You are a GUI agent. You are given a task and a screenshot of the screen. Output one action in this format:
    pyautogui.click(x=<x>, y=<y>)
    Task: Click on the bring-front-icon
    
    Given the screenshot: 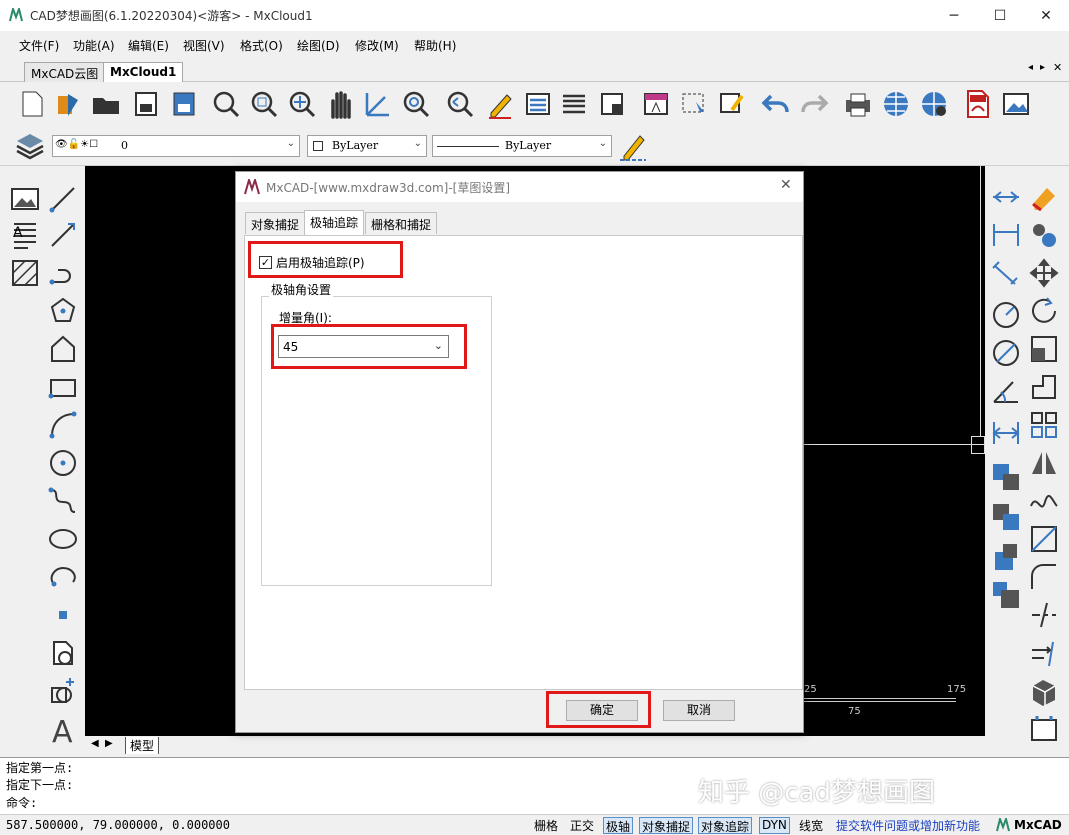 What is the action you would take?
    pyautogui.click(x=1006, y=477)
    